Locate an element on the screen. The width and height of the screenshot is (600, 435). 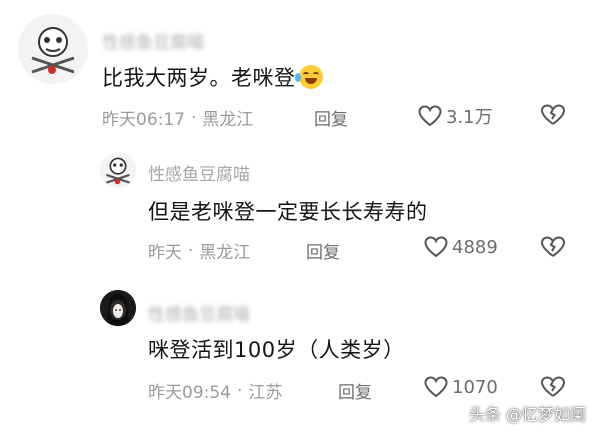
comment-time: 昨天09:54 is located at coordinates (189, 393).